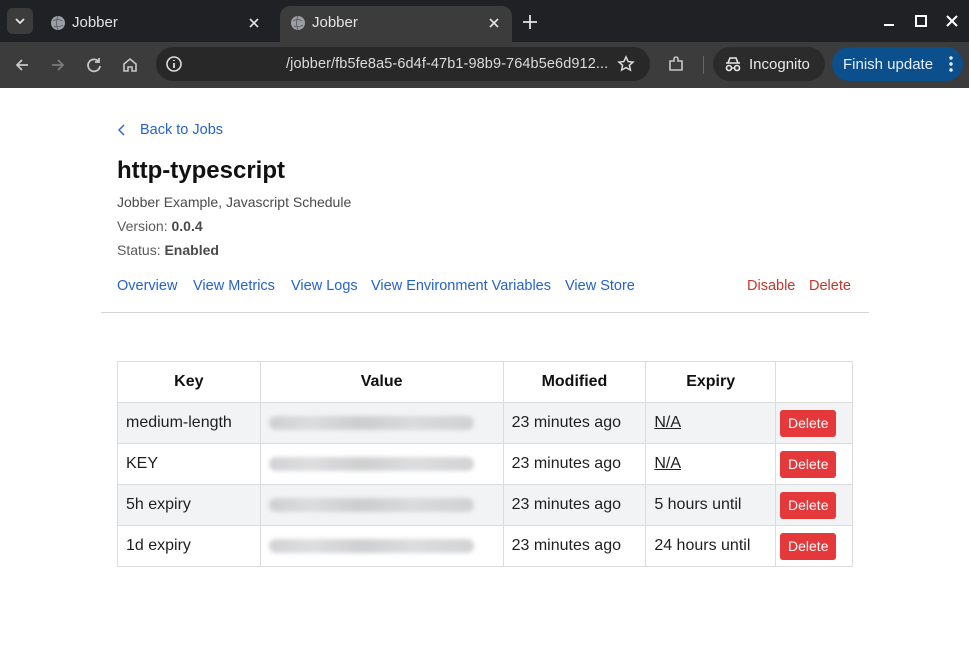 This screenshot has height=659, width=969. I want to click on table-row: medium-length 23 minutes ago N/A Delete, so click(485, 423).